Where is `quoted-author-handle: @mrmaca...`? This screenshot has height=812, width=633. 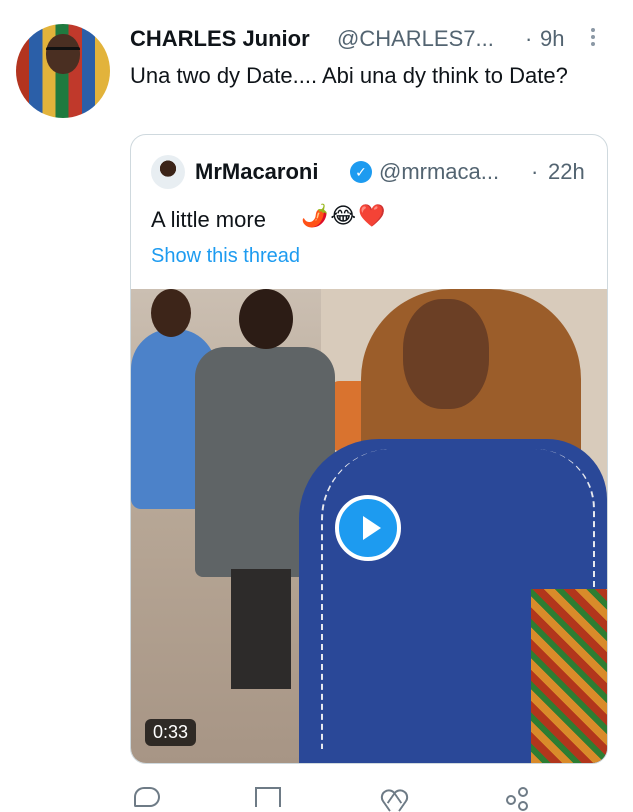 quoted-author-handle: @mrmaca... is located at coordinates (439, 172).